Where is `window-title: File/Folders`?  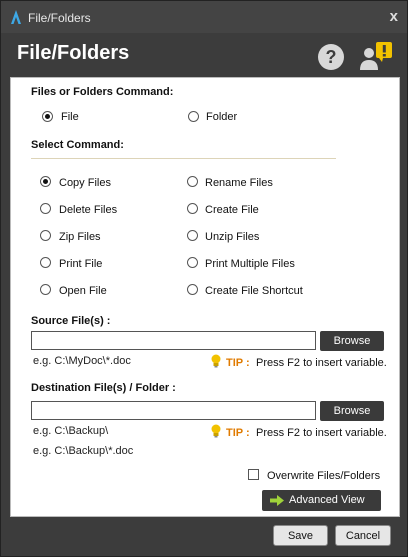 window-title: File/Folders is located at coordinates (59, 18).